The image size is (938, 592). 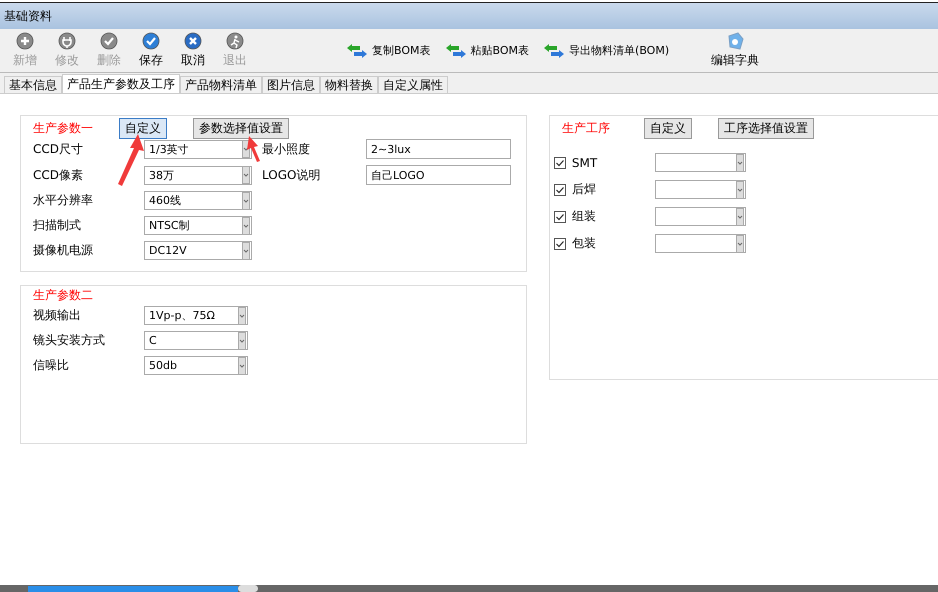 What do you see at coordinates (198, 200) in the screenshot?
I see `dropdown: 460线` at bounding box center [198, 200].